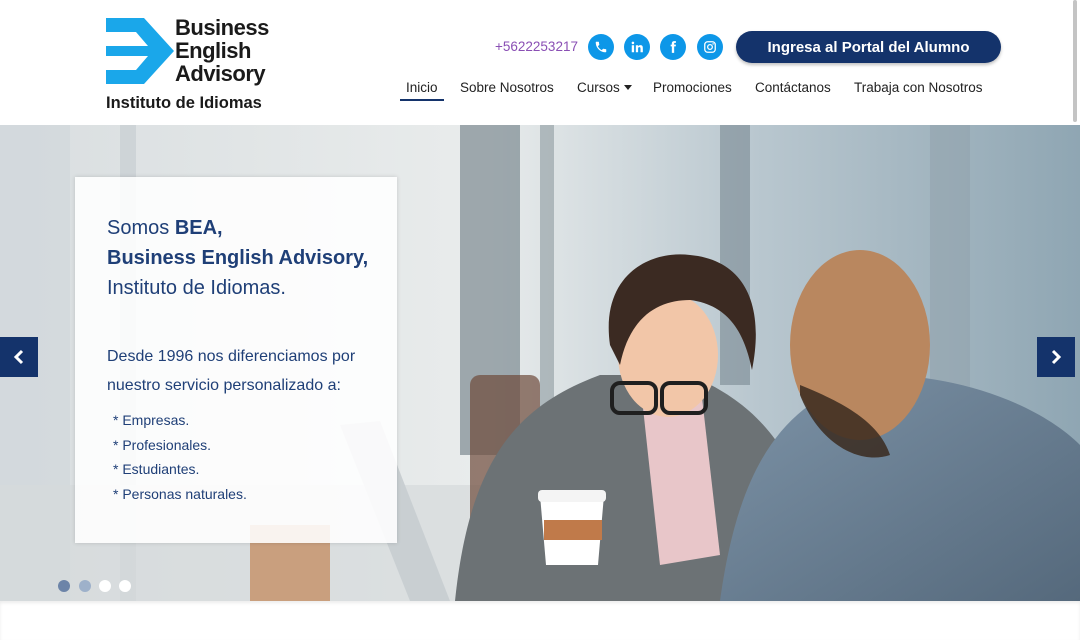 This screenshot has height=640, width=1080. I want to click on nav-cursos-label: Cursos, so click(598, 87).